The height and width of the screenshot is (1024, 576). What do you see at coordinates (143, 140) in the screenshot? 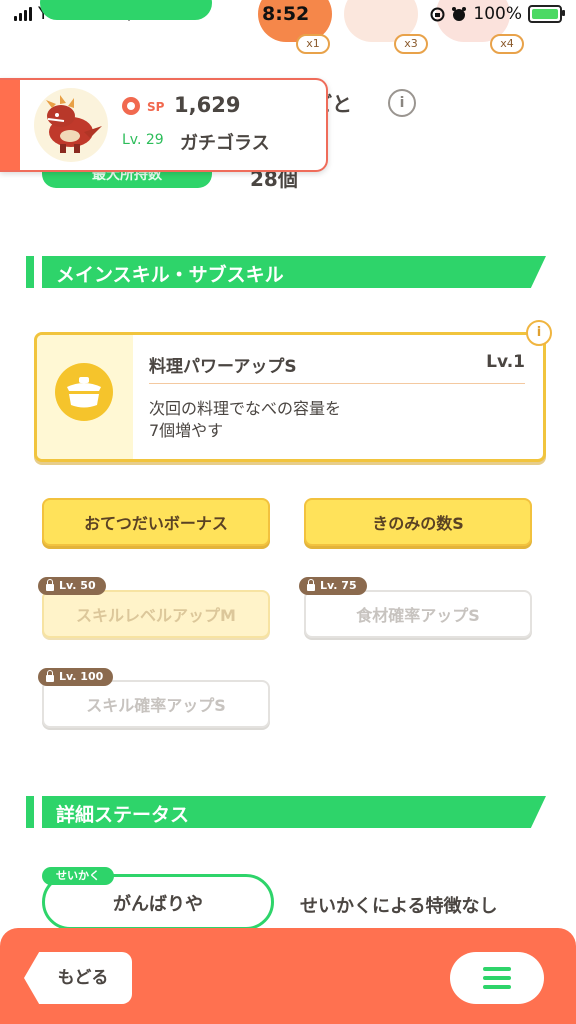
I see `pokemon-level: Lv. 29` at bounding box center [143, 140].